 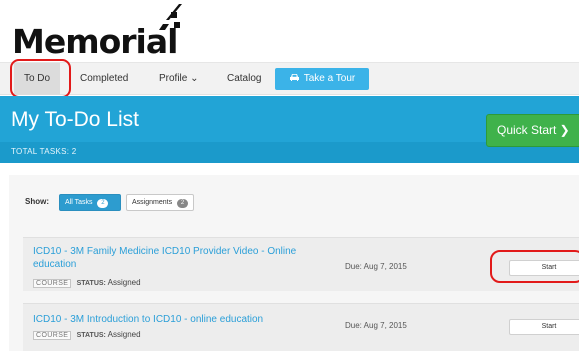 What do you see at coordinates (95, 41) in the screenshot?
I see `logo-text: Memorial` at bounding box center [95, 41].